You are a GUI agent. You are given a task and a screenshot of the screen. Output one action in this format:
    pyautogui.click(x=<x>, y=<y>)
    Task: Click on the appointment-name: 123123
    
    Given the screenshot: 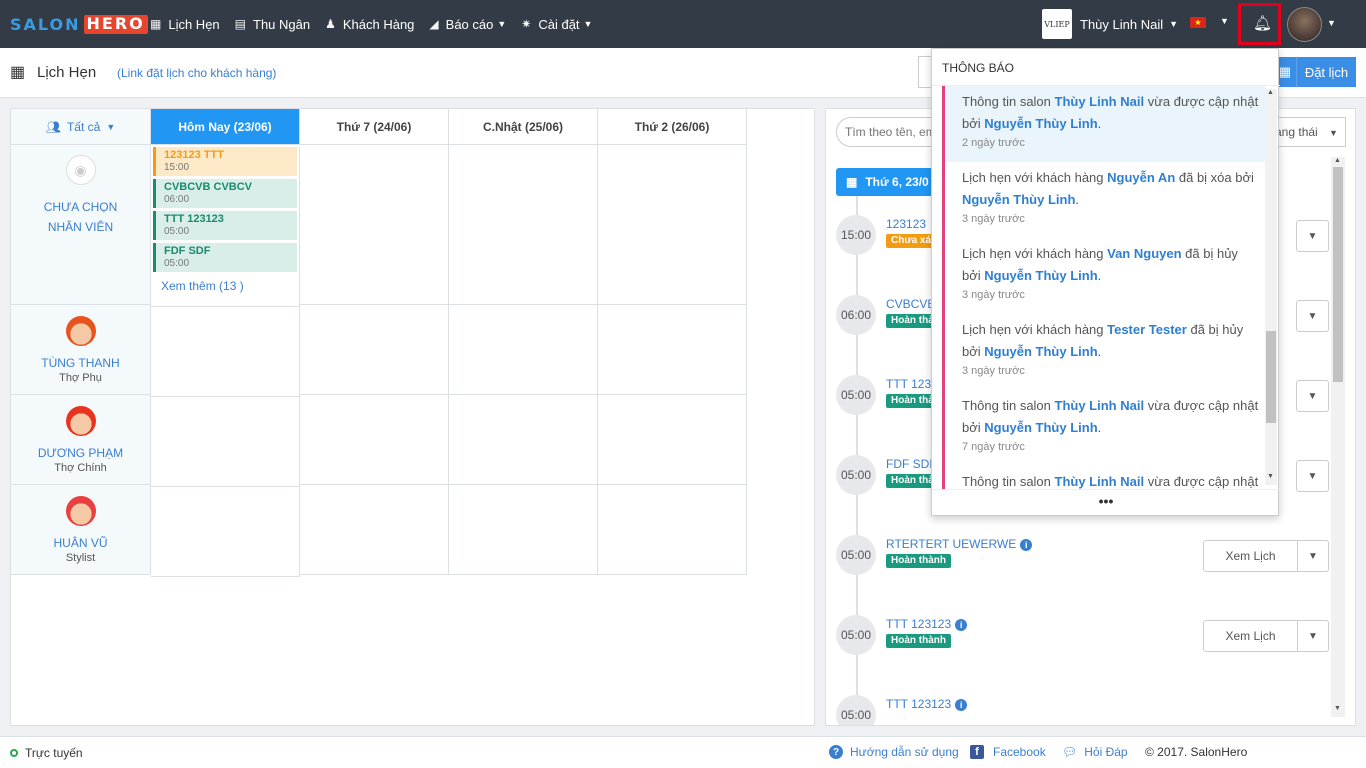 What is the action you would take?
    pyautogui.click(x=906, y=224)
    